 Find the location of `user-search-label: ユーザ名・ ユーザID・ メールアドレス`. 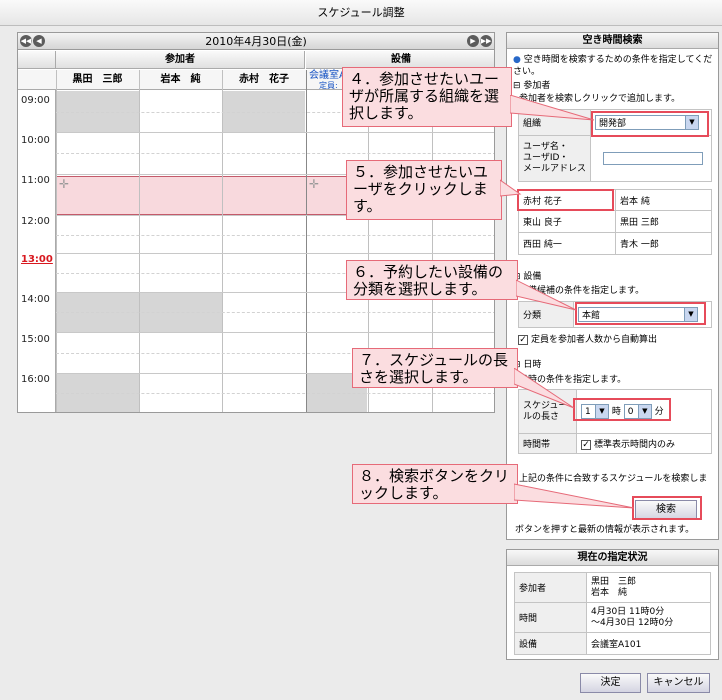

user-search-label: ユーザ名・ ユーザID・ メールアドレス is located at coordinates (554, 158).